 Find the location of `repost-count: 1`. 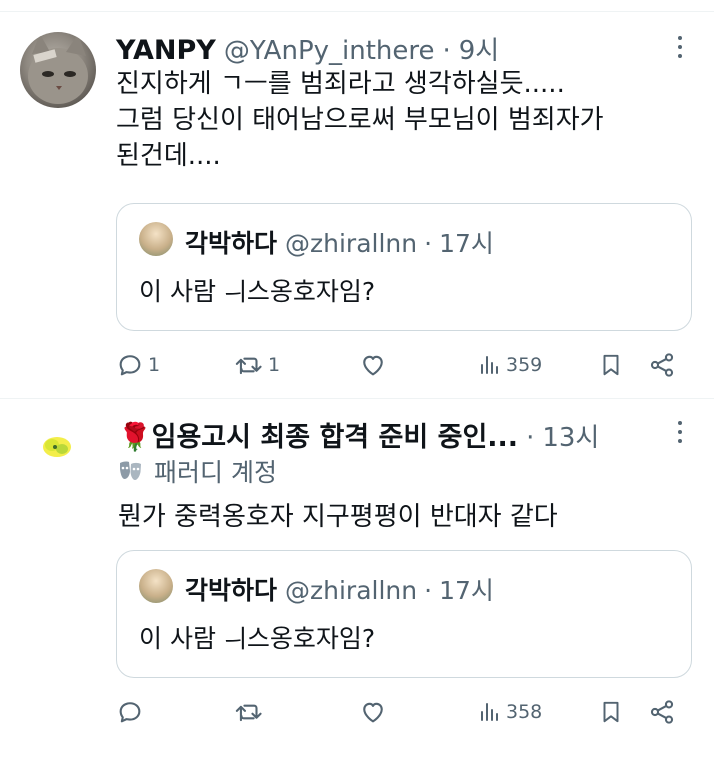

repost-count: 1 is located at coordinates (274, 365).